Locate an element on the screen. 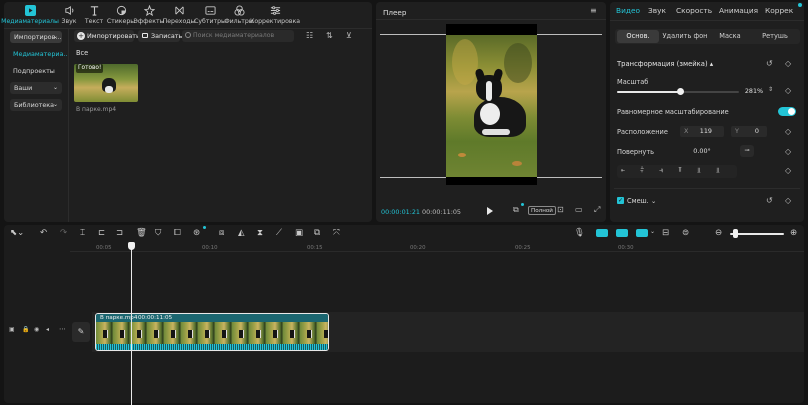 The width and height of the screenshot is (808, 405). tab-video: Видео is located at coordinates (628, 10).